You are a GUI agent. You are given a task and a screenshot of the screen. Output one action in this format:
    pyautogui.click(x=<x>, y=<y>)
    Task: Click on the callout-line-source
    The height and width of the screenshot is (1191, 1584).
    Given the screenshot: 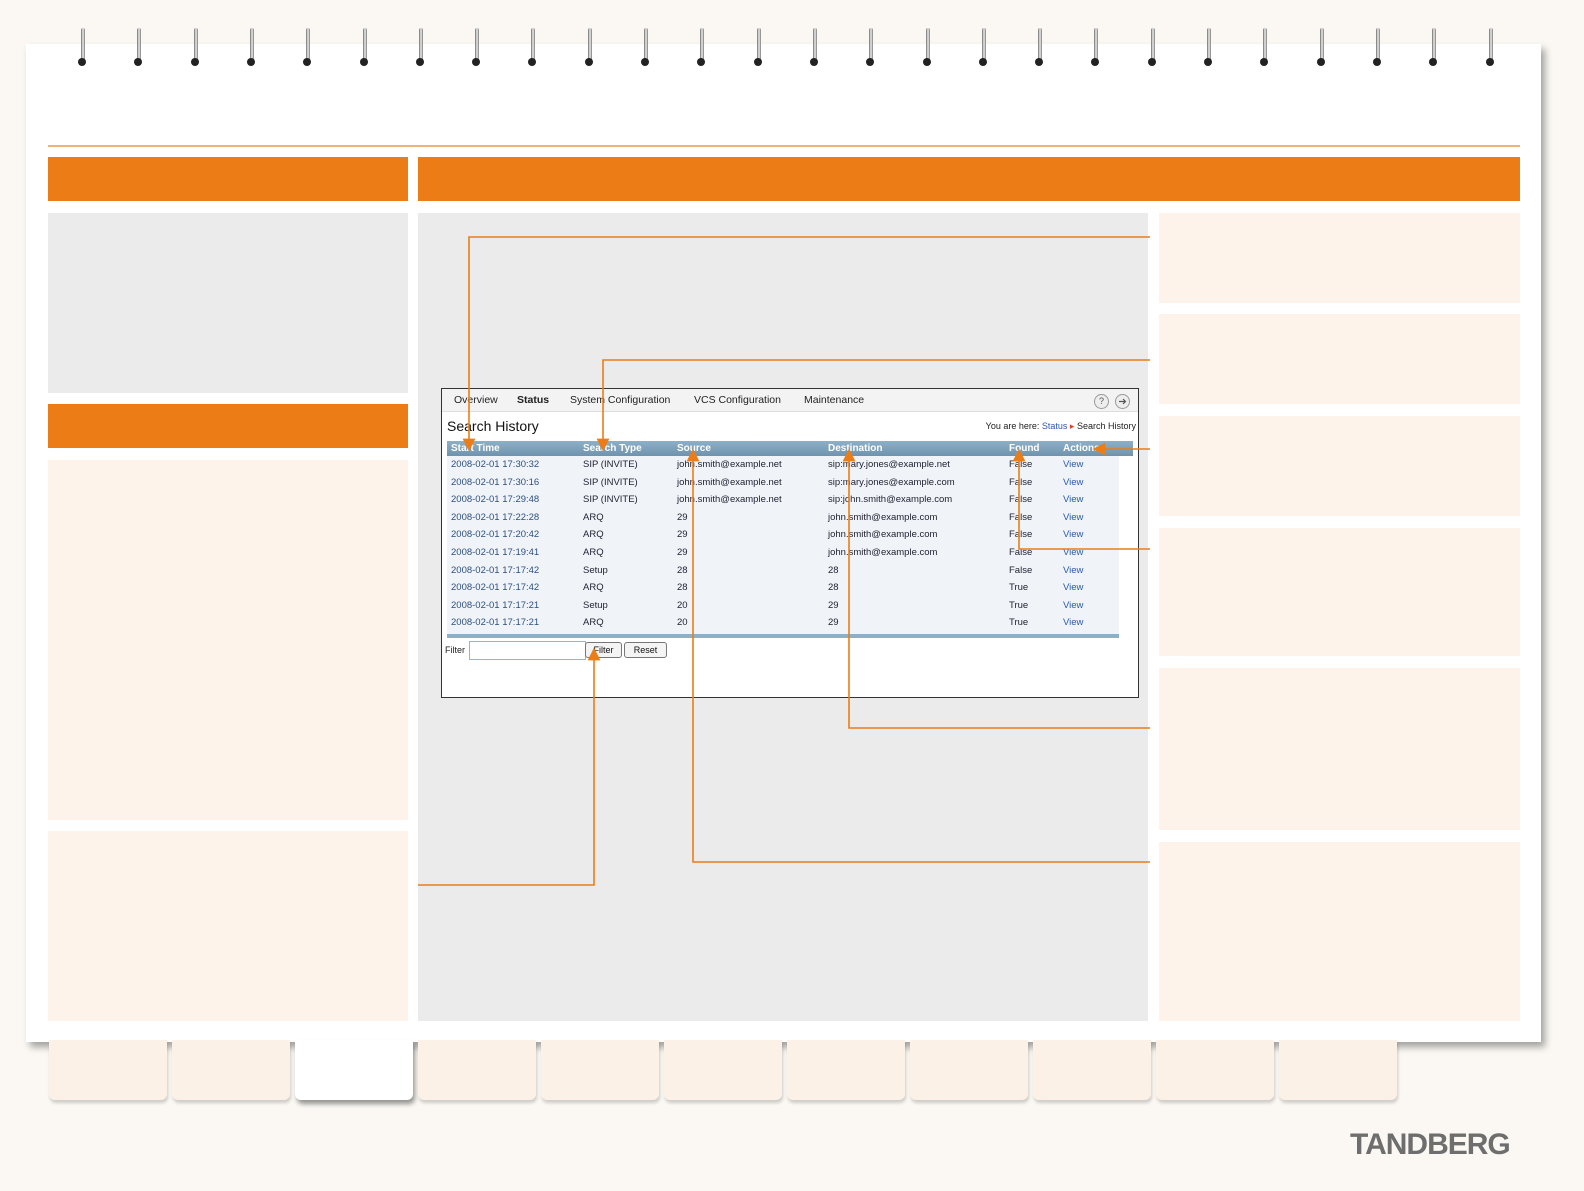 What is the action you would take?
    pyautogui.click(x=918, y=655)
    